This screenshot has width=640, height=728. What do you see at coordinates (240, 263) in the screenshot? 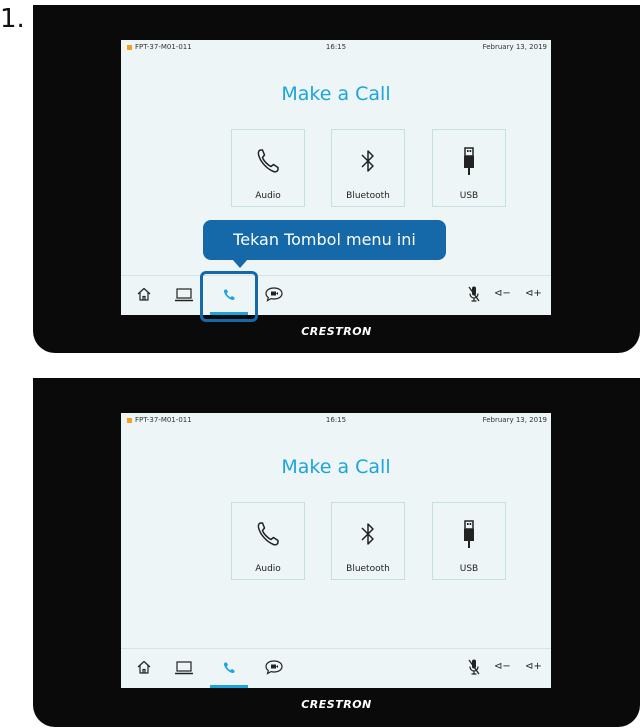
I see `callout-pointer` at bounding box center [240, 263].